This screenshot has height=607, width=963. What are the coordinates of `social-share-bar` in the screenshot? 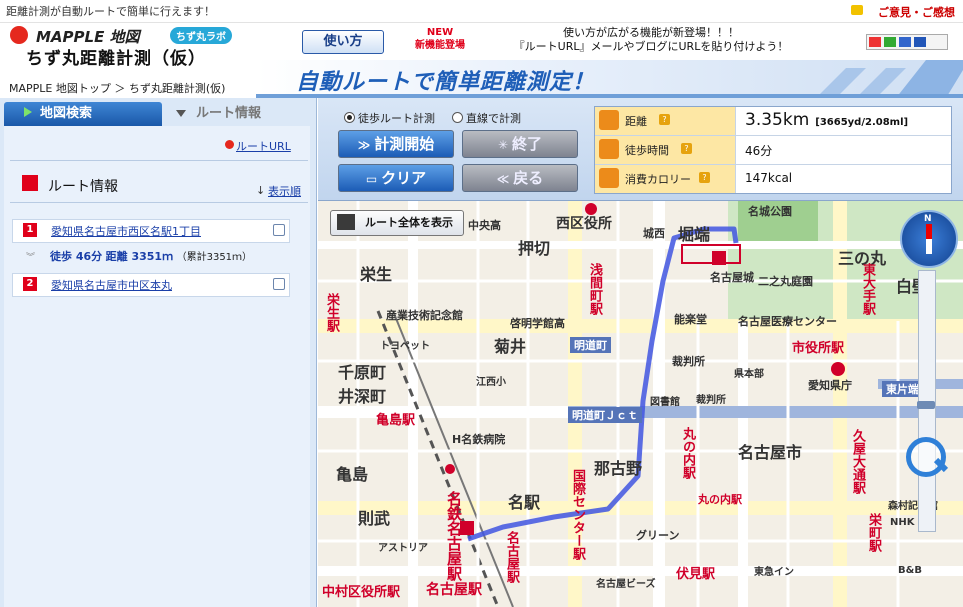 It's located at (907, 42).